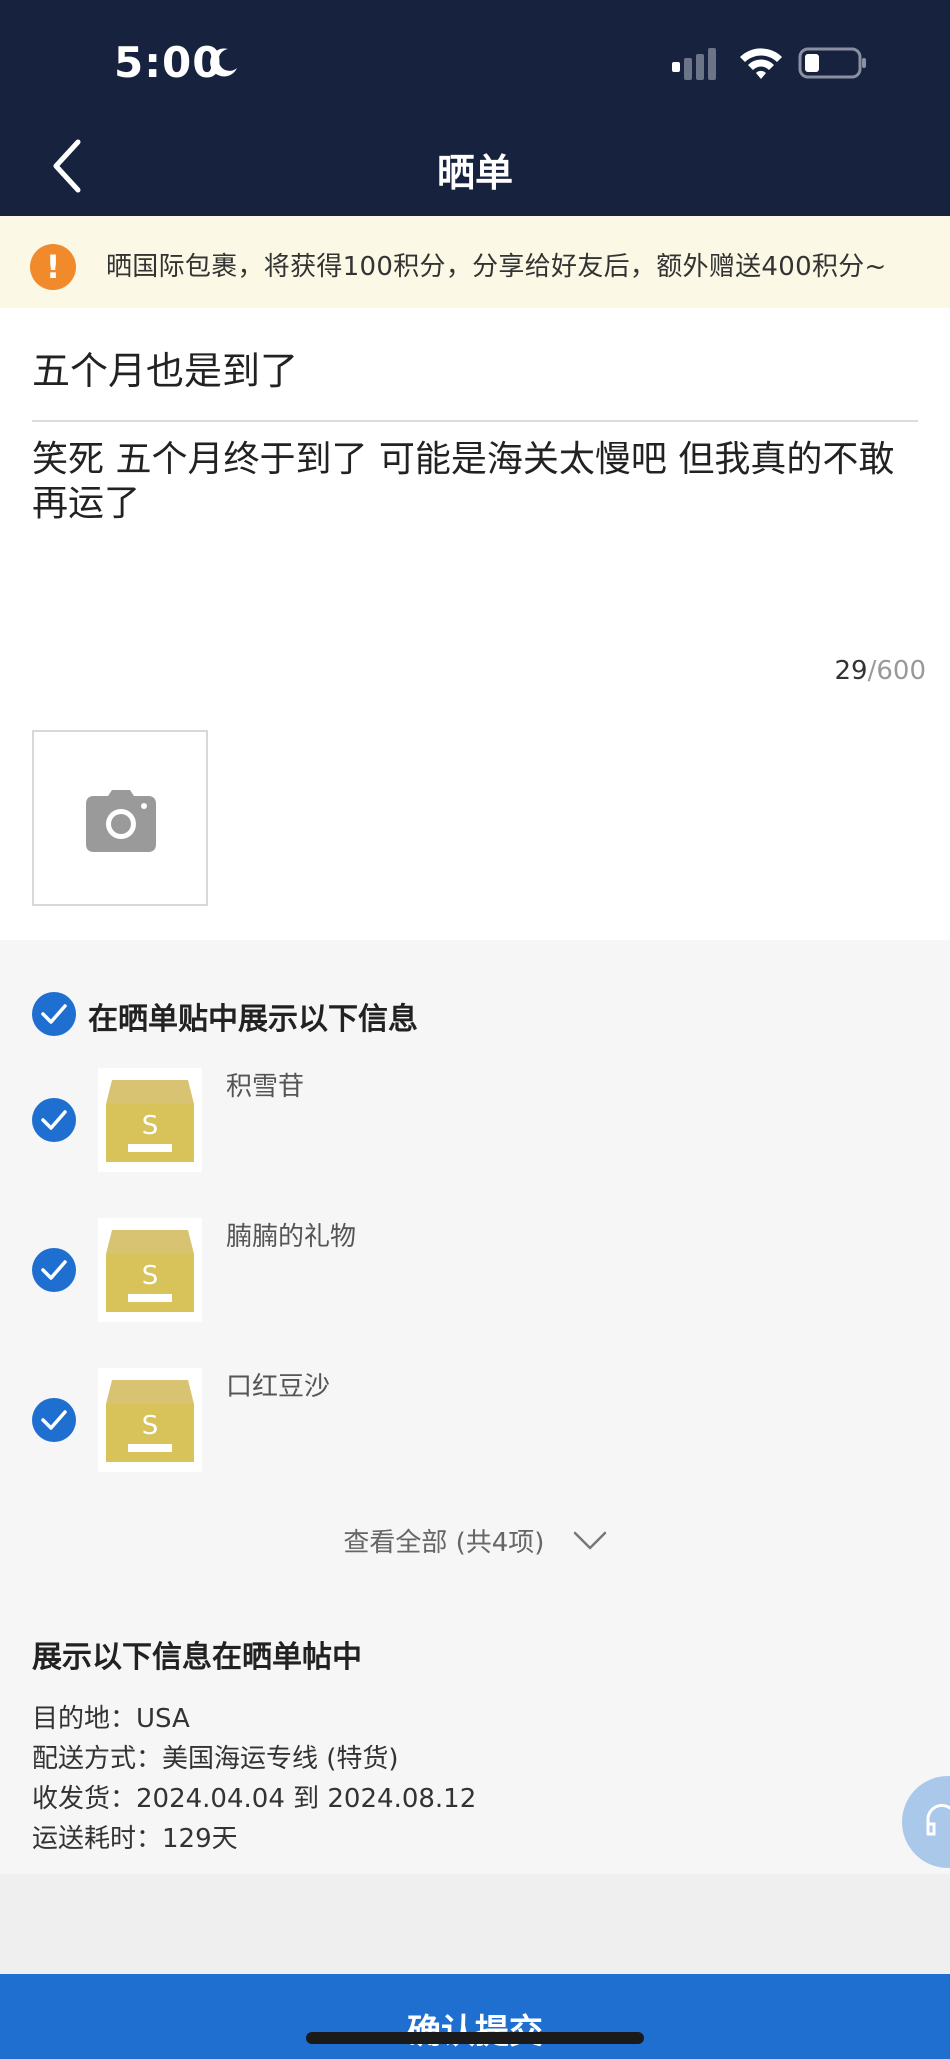 This screenshot has width=950, height=2059. I want to click on ship-dates-line: 收发货：2024.04.04 到 2024.08.12, so click(254, 1799).